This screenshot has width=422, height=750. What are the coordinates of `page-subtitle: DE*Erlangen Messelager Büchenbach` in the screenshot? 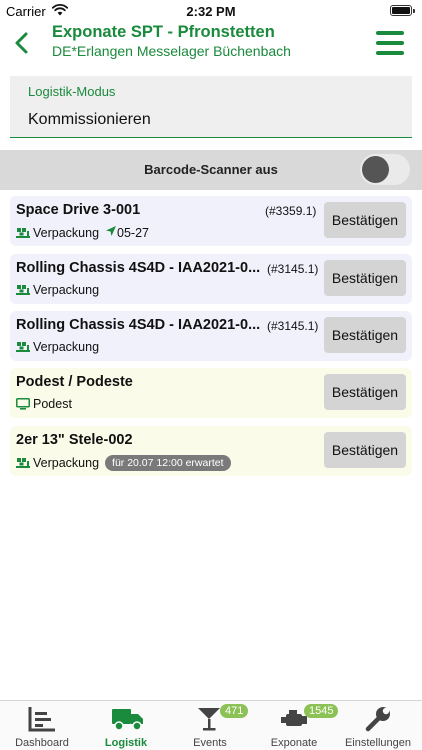 It's located at (171, 51).